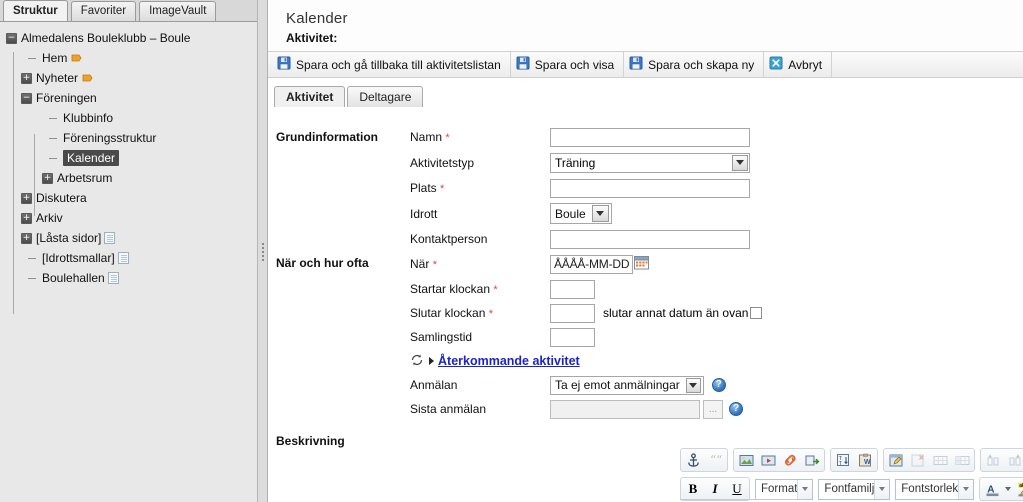 Image resolution: width=1023 pixels, height=502 pixels. What do you see at coordinates (417, 361) in the screenshot?
I see `recurring-refresh-icon` at bounding box center [417, 361].